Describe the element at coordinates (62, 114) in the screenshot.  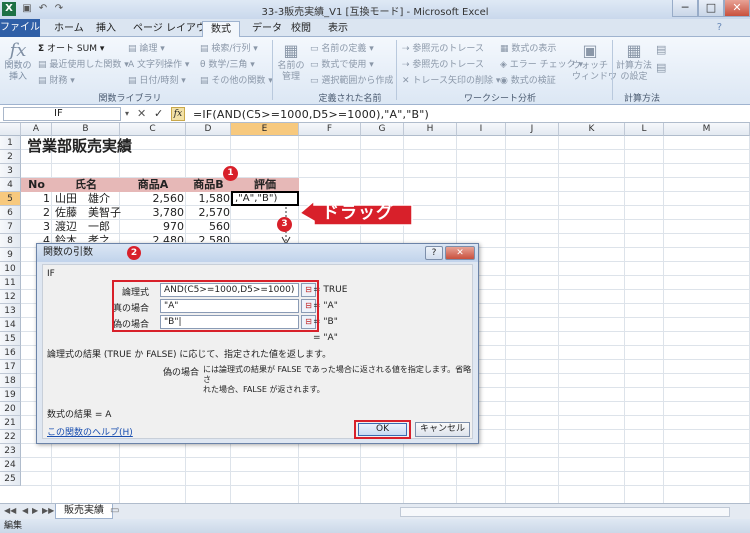
I see `name-box: IF` at that location.